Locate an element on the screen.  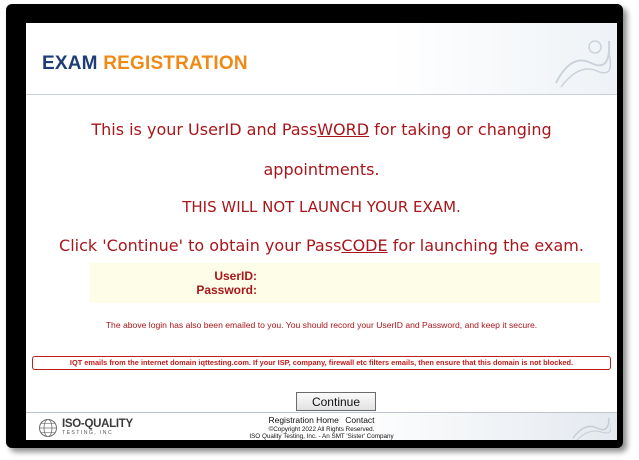
footer-copyright: ©Copyright 2022 All Rights Reserved. is located at coordinates (321, 429).